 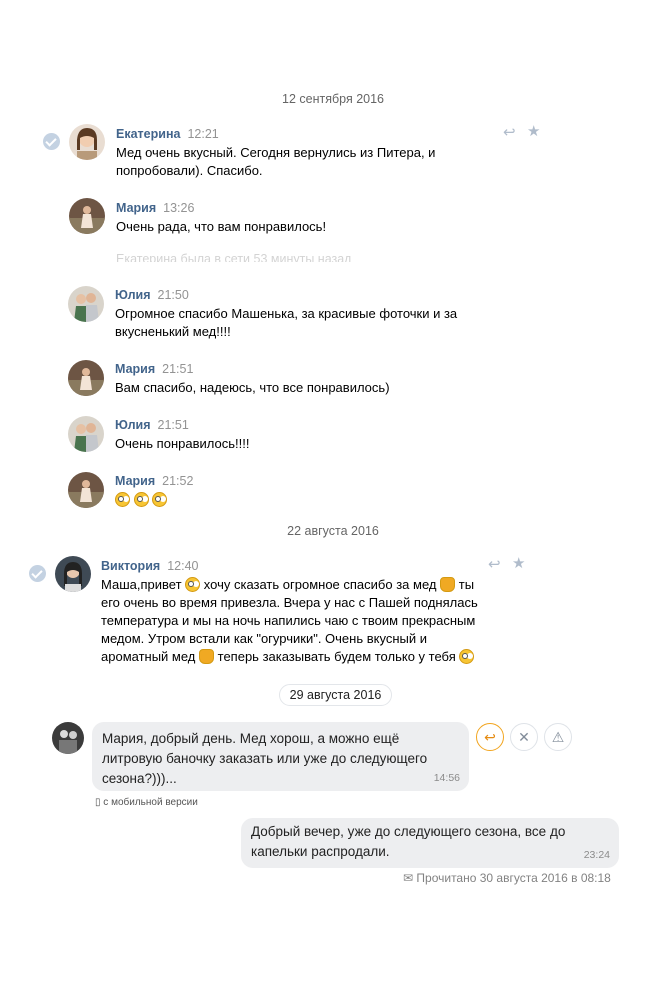 I want to click on message-text: Очень понравилось!!!!, so click(x=182, y=443).